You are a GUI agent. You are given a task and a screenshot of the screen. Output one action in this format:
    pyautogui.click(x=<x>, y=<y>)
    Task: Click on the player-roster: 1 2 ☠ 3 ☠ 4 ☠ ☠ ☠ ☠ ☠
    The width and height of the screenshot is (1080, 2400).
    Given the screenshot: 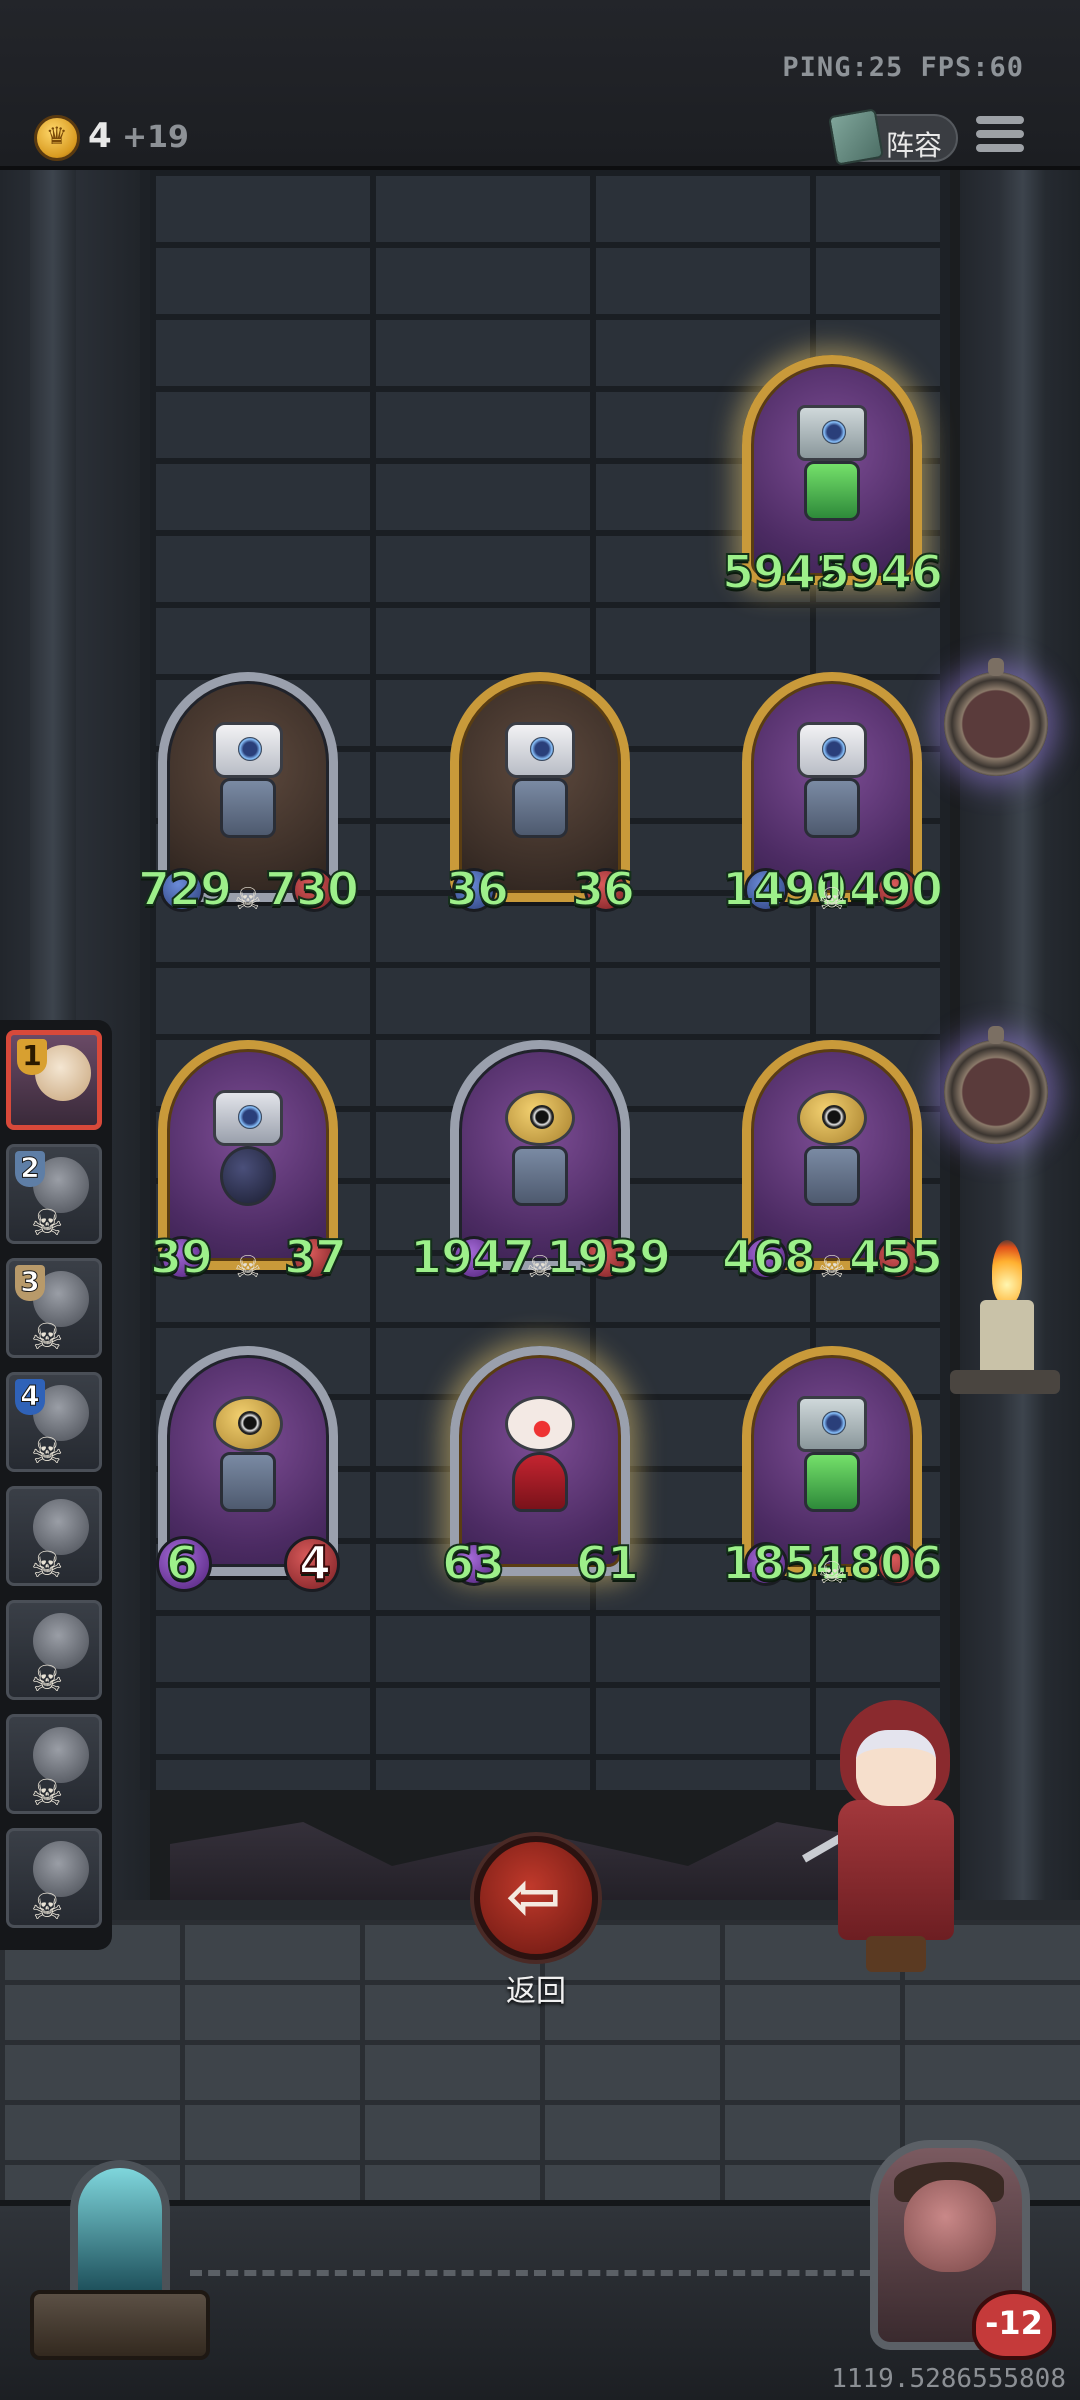 What is the action you would take?
    pyautogui.click(x=56, y=1485)
    